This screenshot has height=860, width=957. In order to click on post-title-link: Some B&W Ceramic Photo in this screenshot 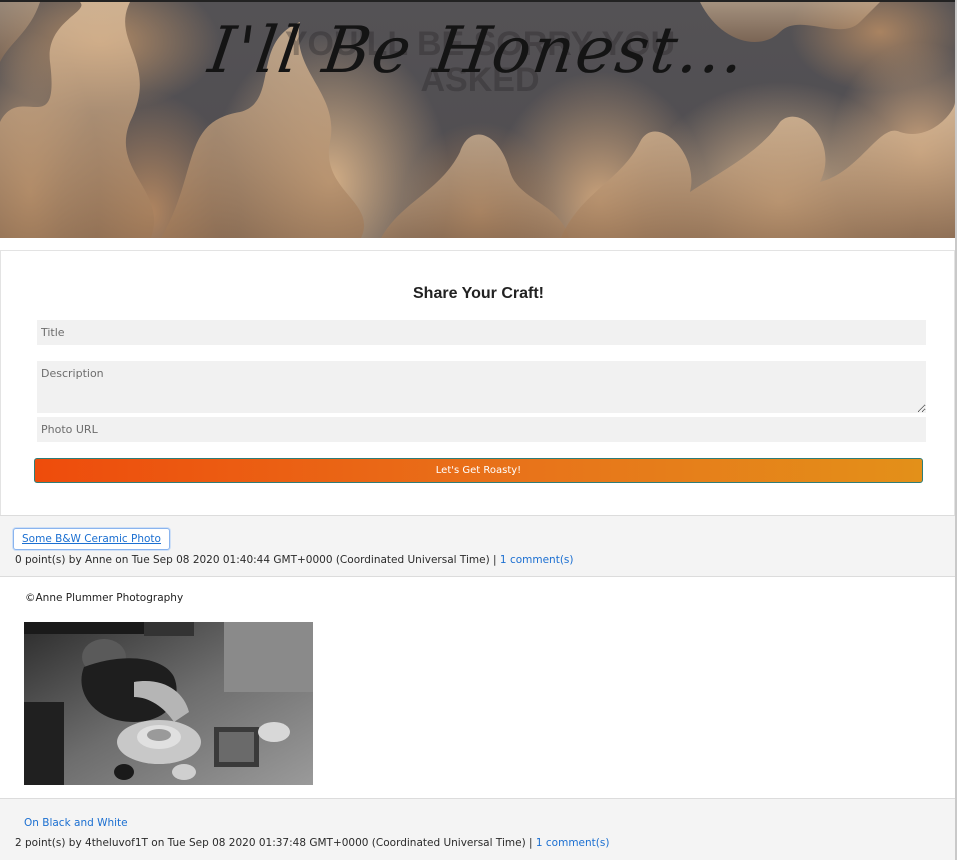, I will do `click(91, 539)`.